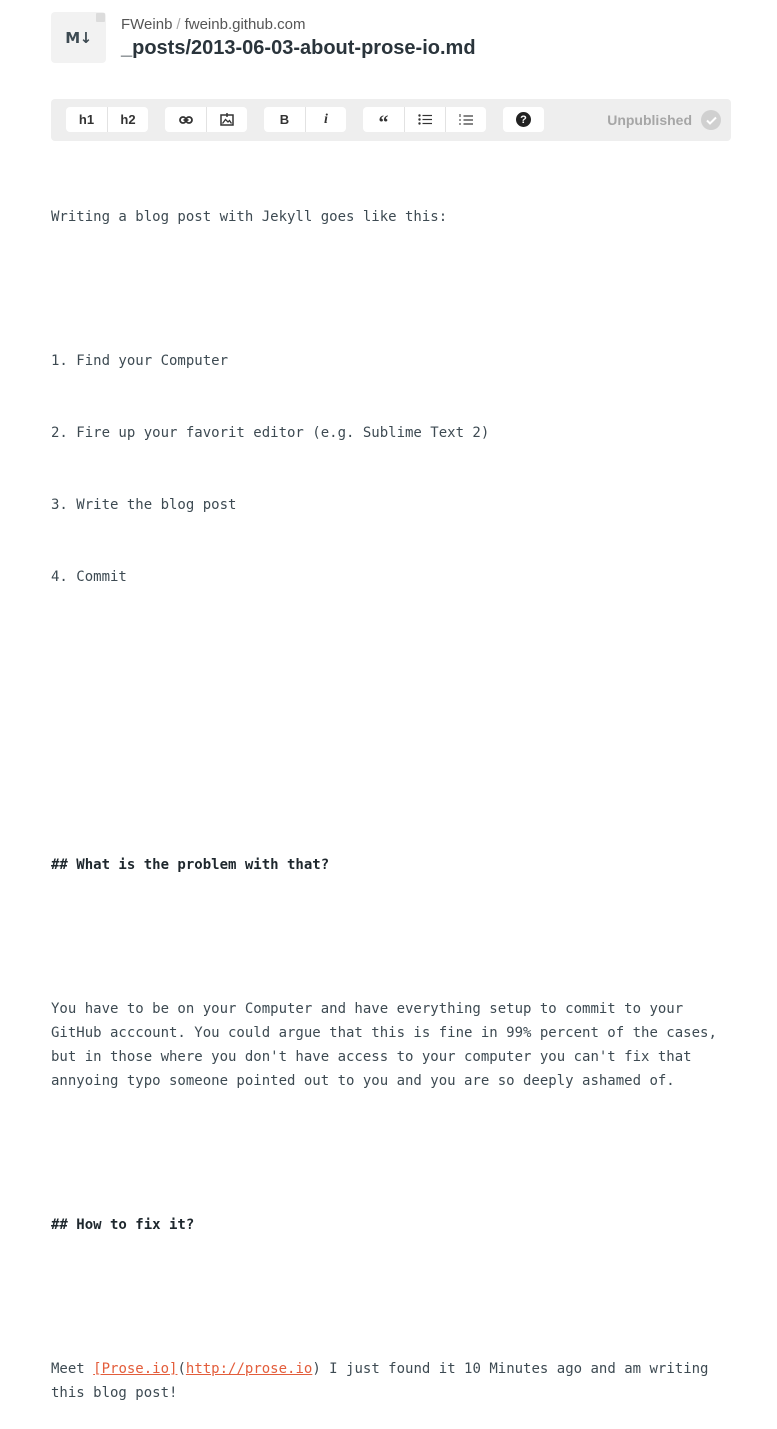 The height and width of the screenshot is (1429, 777). What do you see at coordinates (649, 120) in the screenshot?
I see `status-label: Unpublished` at bounding box center [649, 120].